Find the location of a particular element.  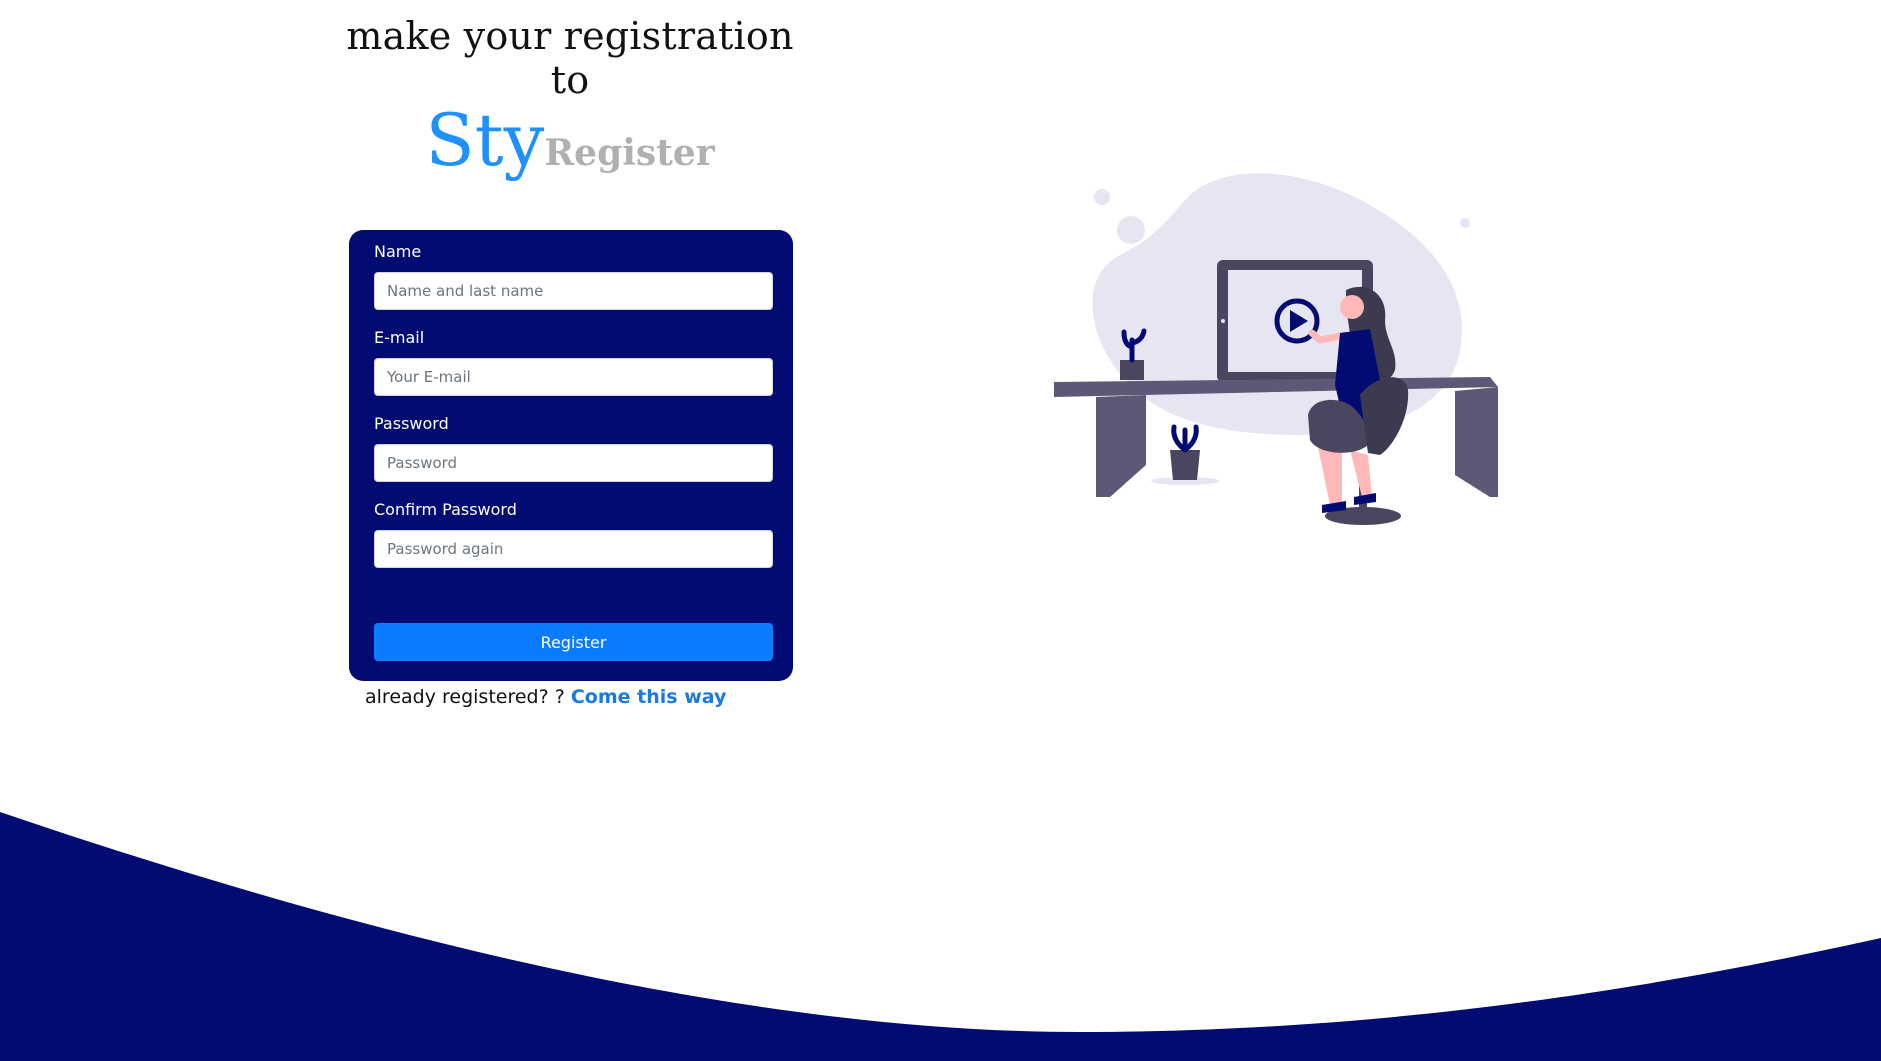

confirm-password-input is located at coordinates (573, 549).